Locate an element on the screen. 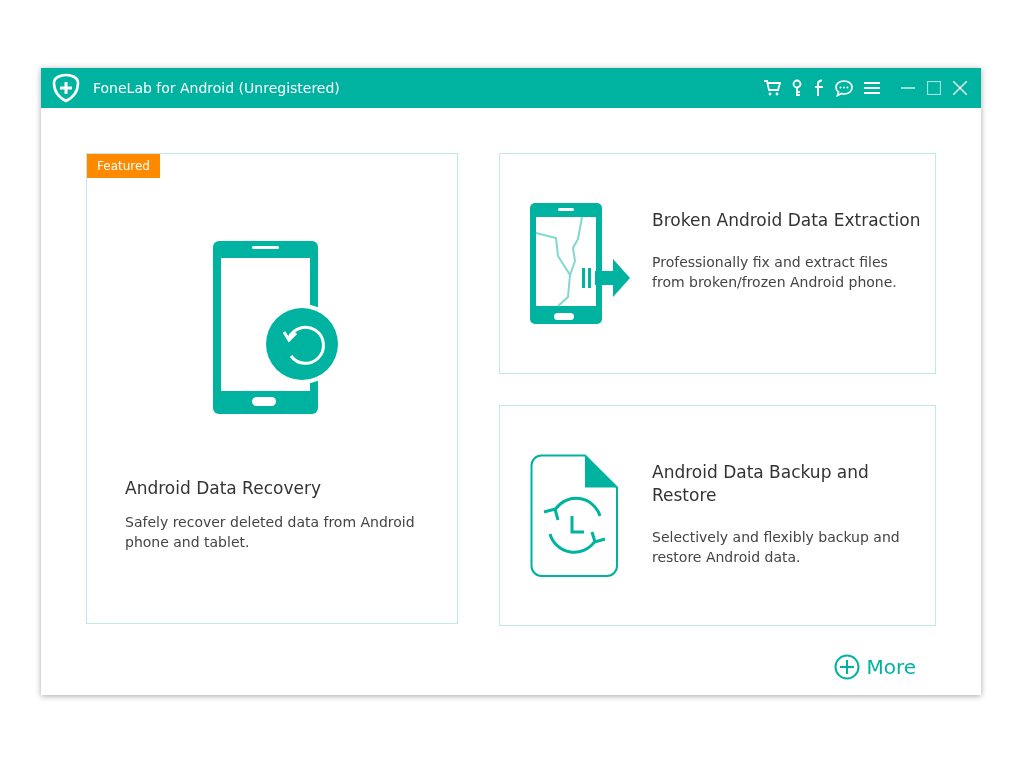  close-icon is located at coordinates (960, 88).